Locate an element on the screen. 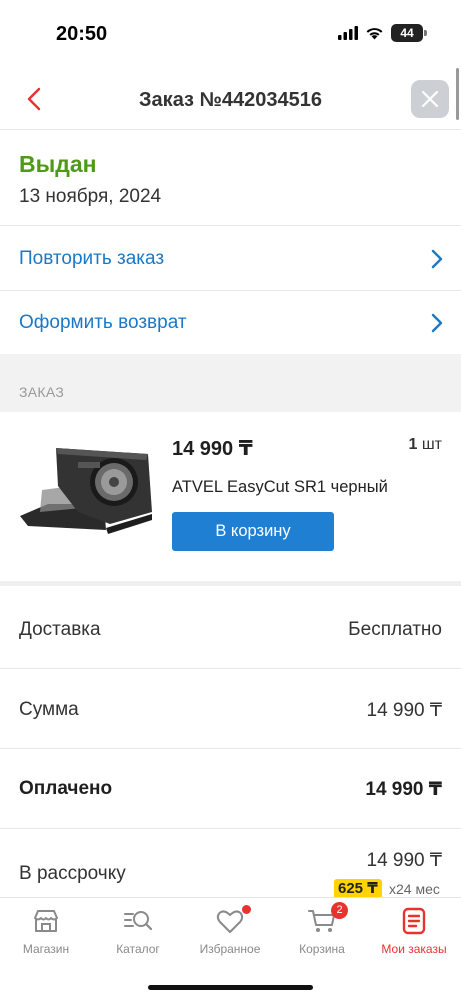 The width and height of the screenshot is (461, 999). cart-icon: 2 is located at coordinates (327, 919).